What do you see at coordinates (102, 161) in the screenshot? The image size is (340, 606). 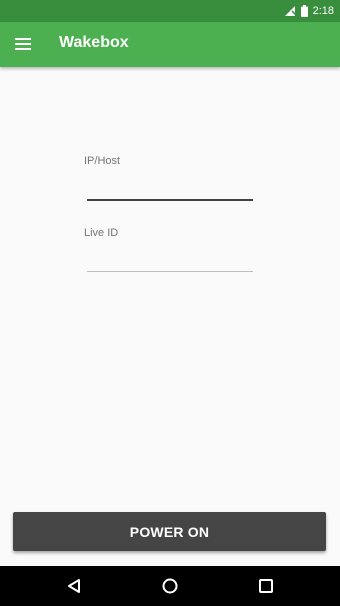 I see `ip-host-label: IP/Host` at bounding box center [102, 161].